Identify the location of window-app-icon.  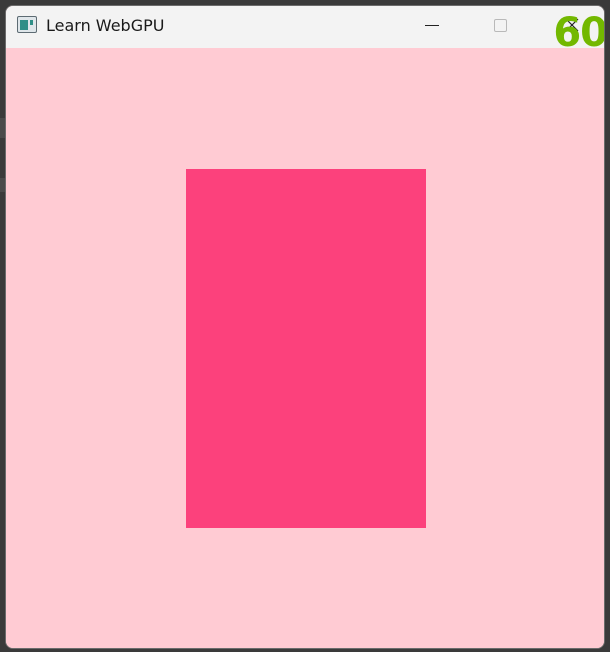
(27, 24).